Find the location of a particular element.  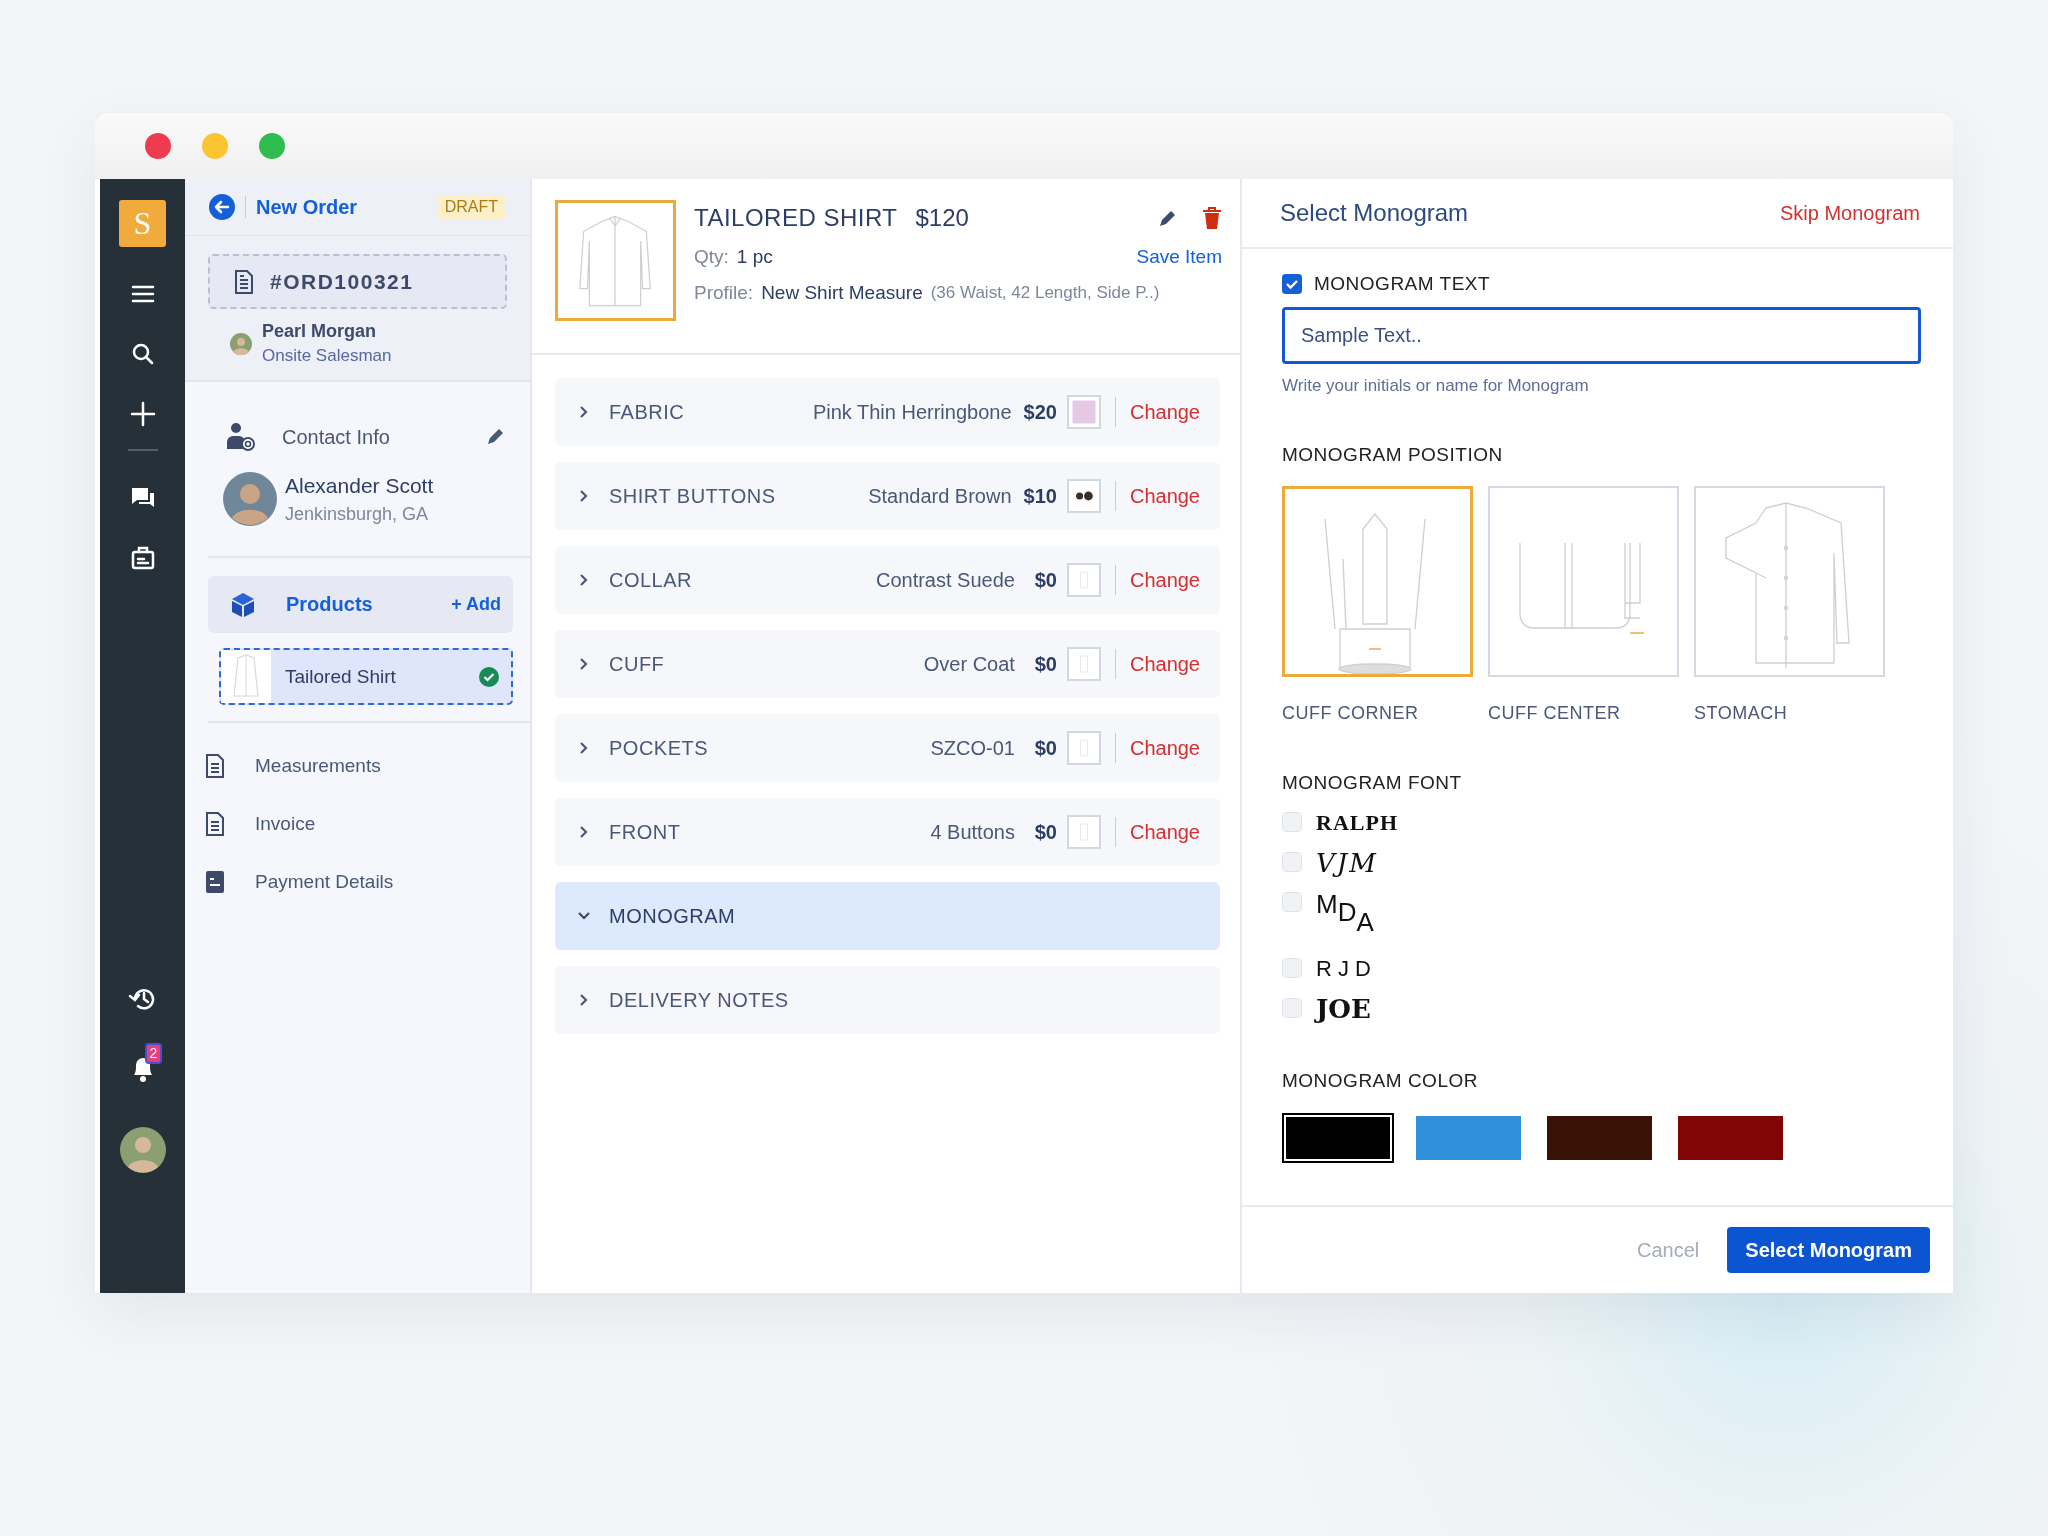

option-row: POCKETS SZCO-01 $0 Change is located at coordinates (887, 748).